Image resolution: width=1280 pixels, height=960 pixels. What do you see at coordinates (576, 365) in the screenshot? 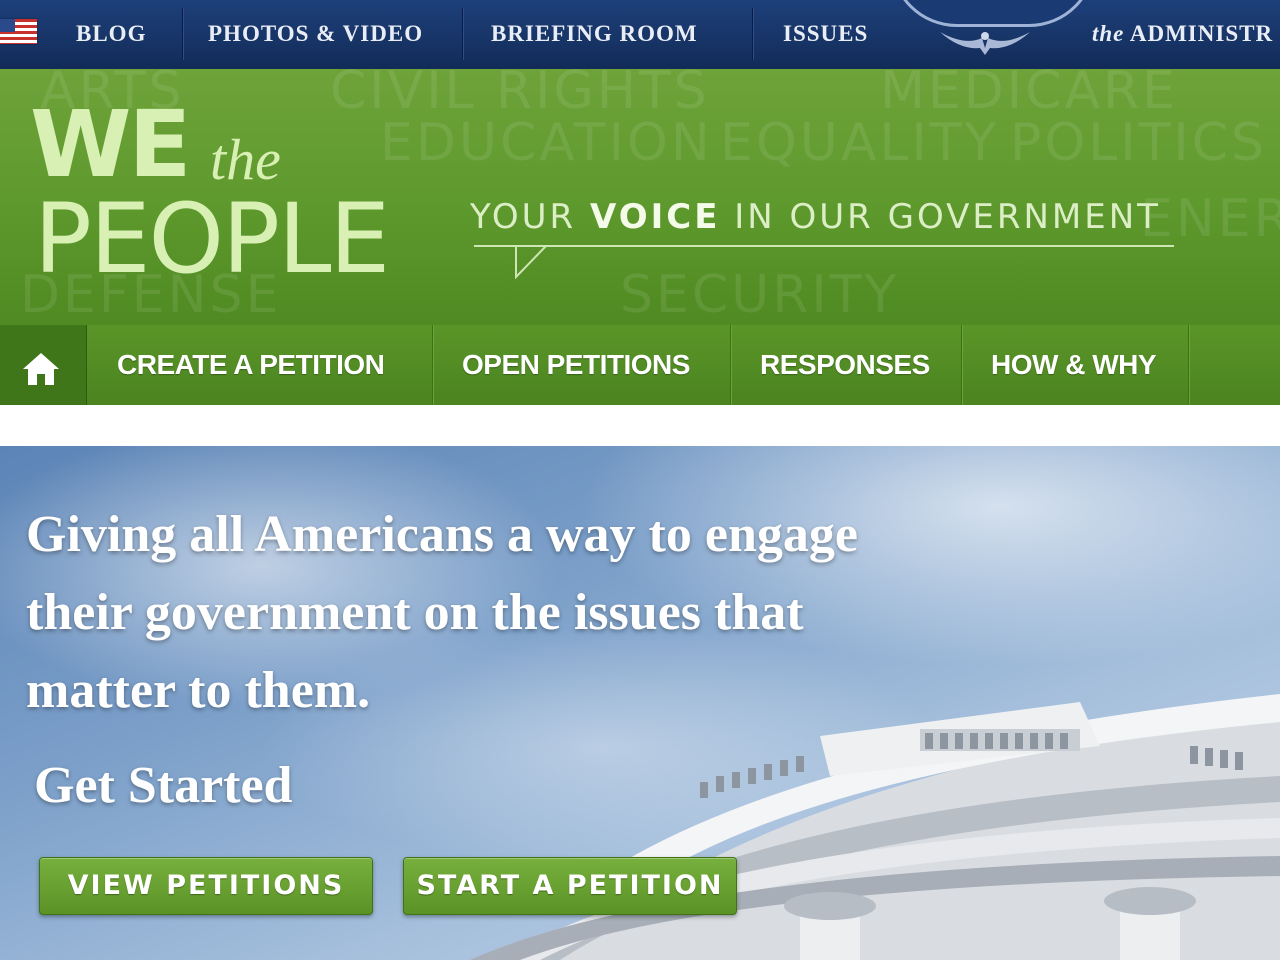
I see `nav-open-petitions: OPEN PETITIONS` at bounding box center [576, 365].